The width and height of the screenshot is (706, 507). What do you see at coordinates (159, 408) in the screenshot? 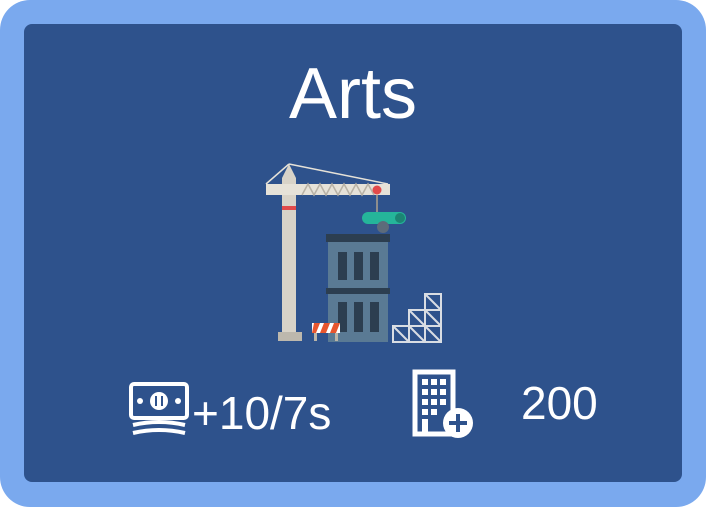
I see `cash-icon` at bounding box center [159, 408].